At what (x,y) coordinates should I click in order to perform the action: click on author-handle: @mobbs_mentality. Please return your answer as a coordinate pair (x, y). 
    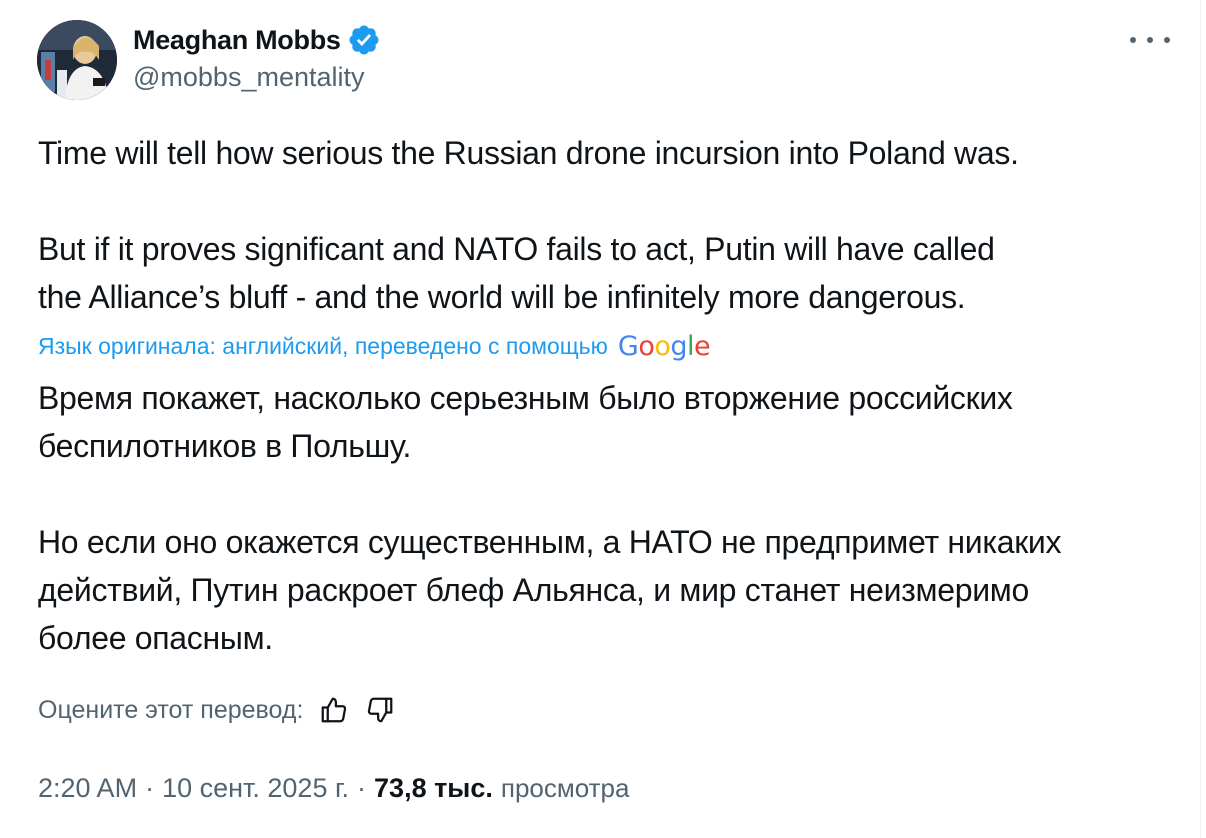
    Looking at the image, I should click on (249, 77).